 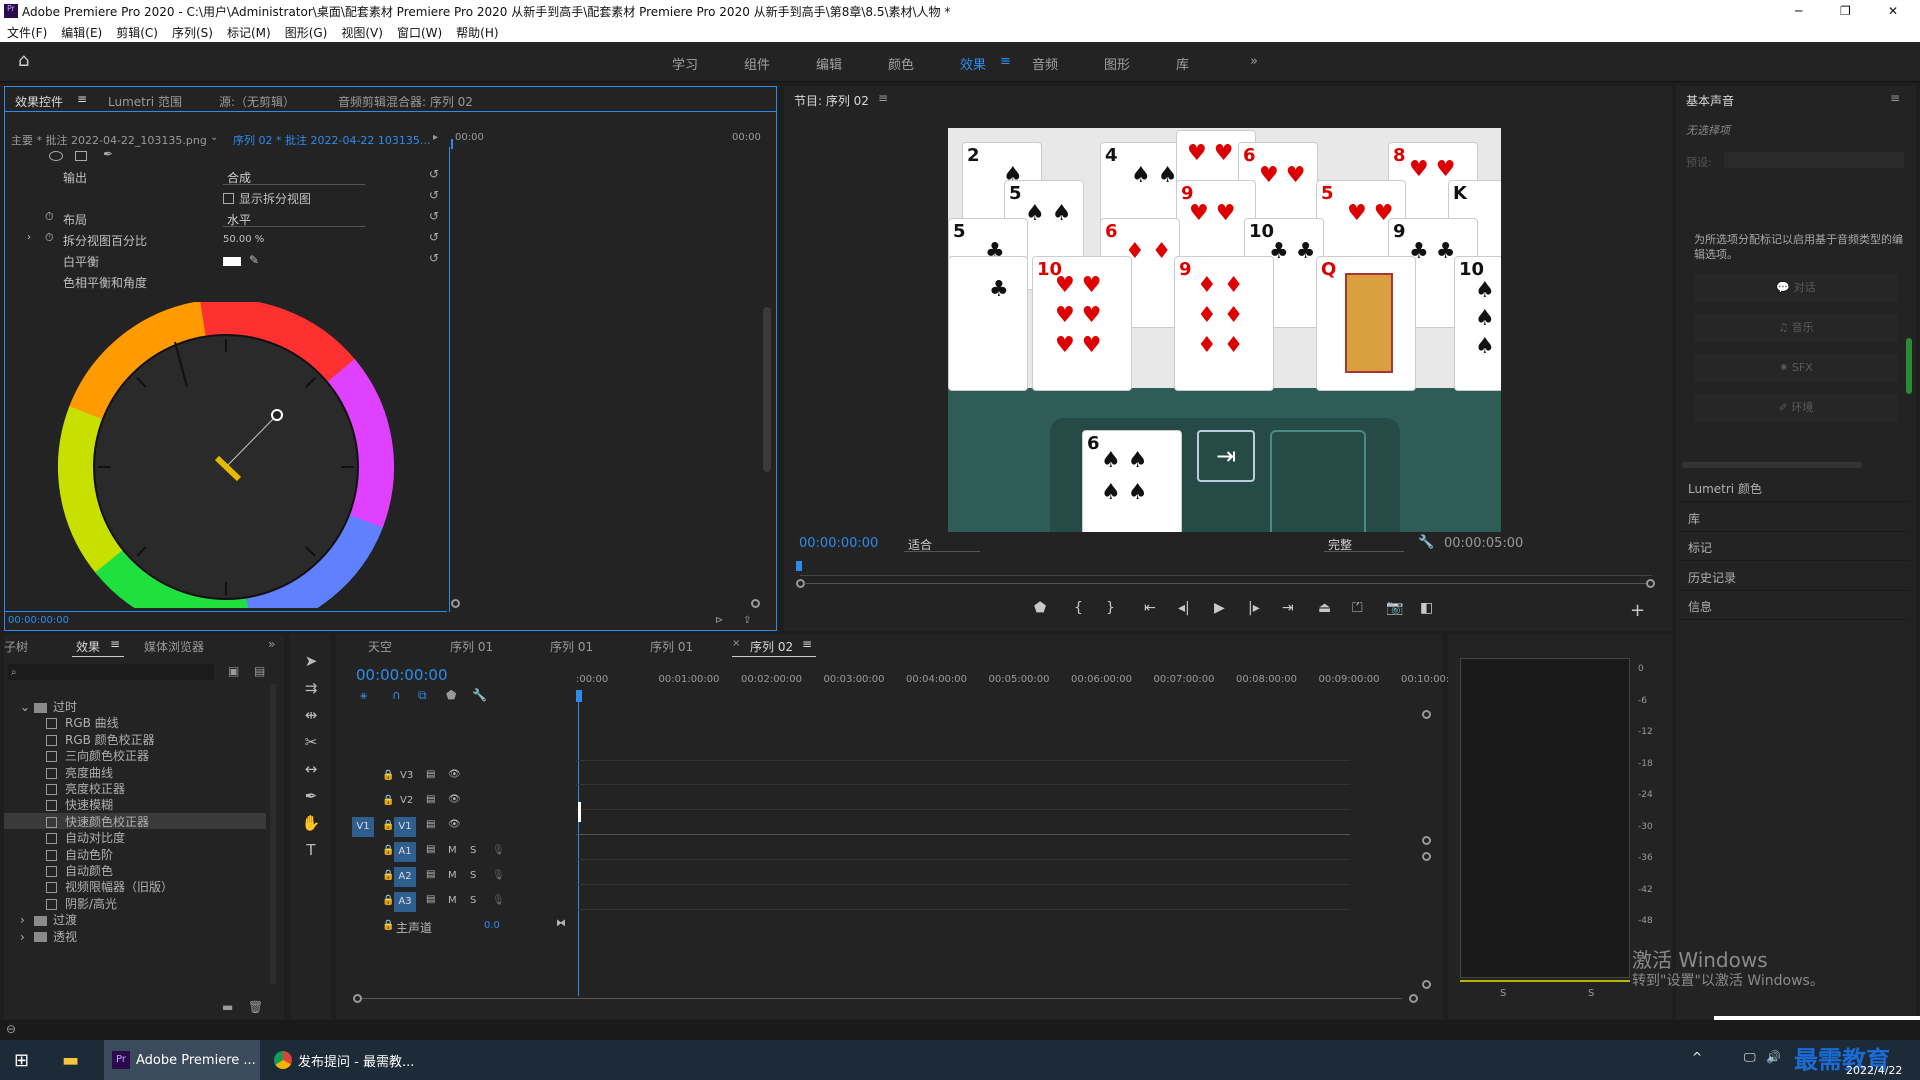 I want to click on tab-source: 源:（无剪辑）, so click(x=257, y=101).